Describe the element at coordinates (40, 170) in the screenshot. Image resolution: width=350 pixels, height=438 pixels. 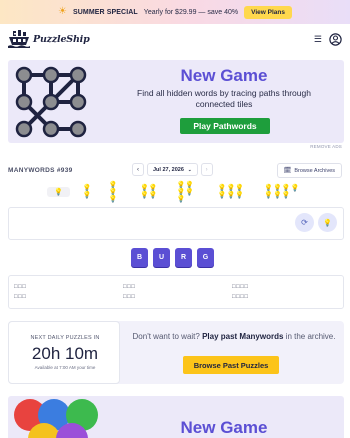
I see `puzzle-title: MANYWORDS #939` at that location.